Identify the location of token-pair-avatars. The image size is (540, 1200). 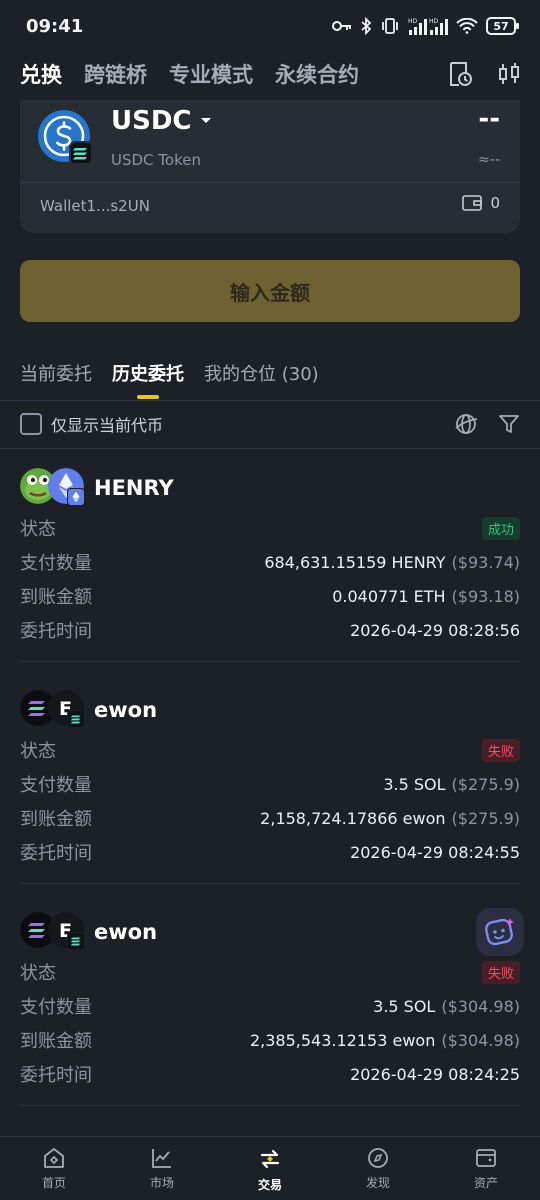
(55, 488).